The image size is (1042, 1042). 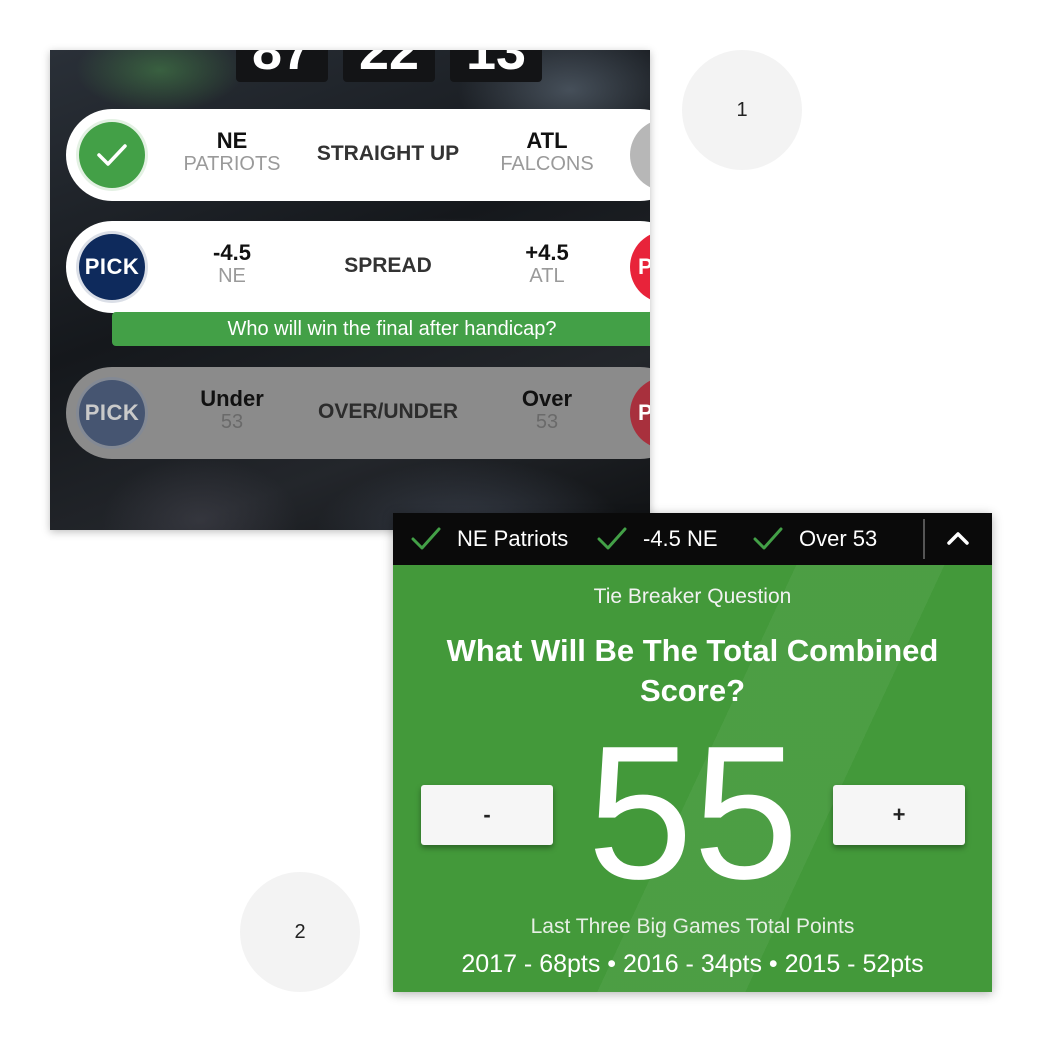 What do you see at coordinates (547, 164) in the screenshot?
I see `team-name: FALCONS` at bounding box center [547, 164].